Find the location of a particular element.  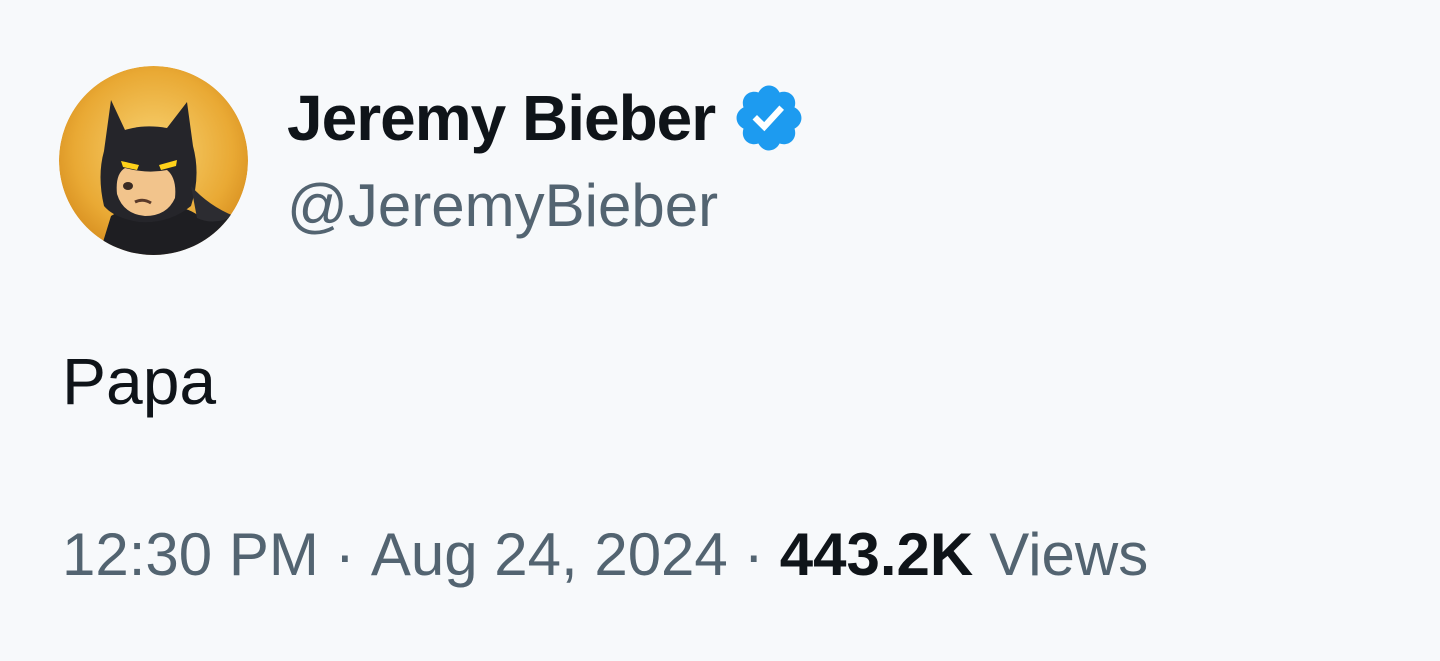

views-count: 443.2K is located at coordinates (876, 555).